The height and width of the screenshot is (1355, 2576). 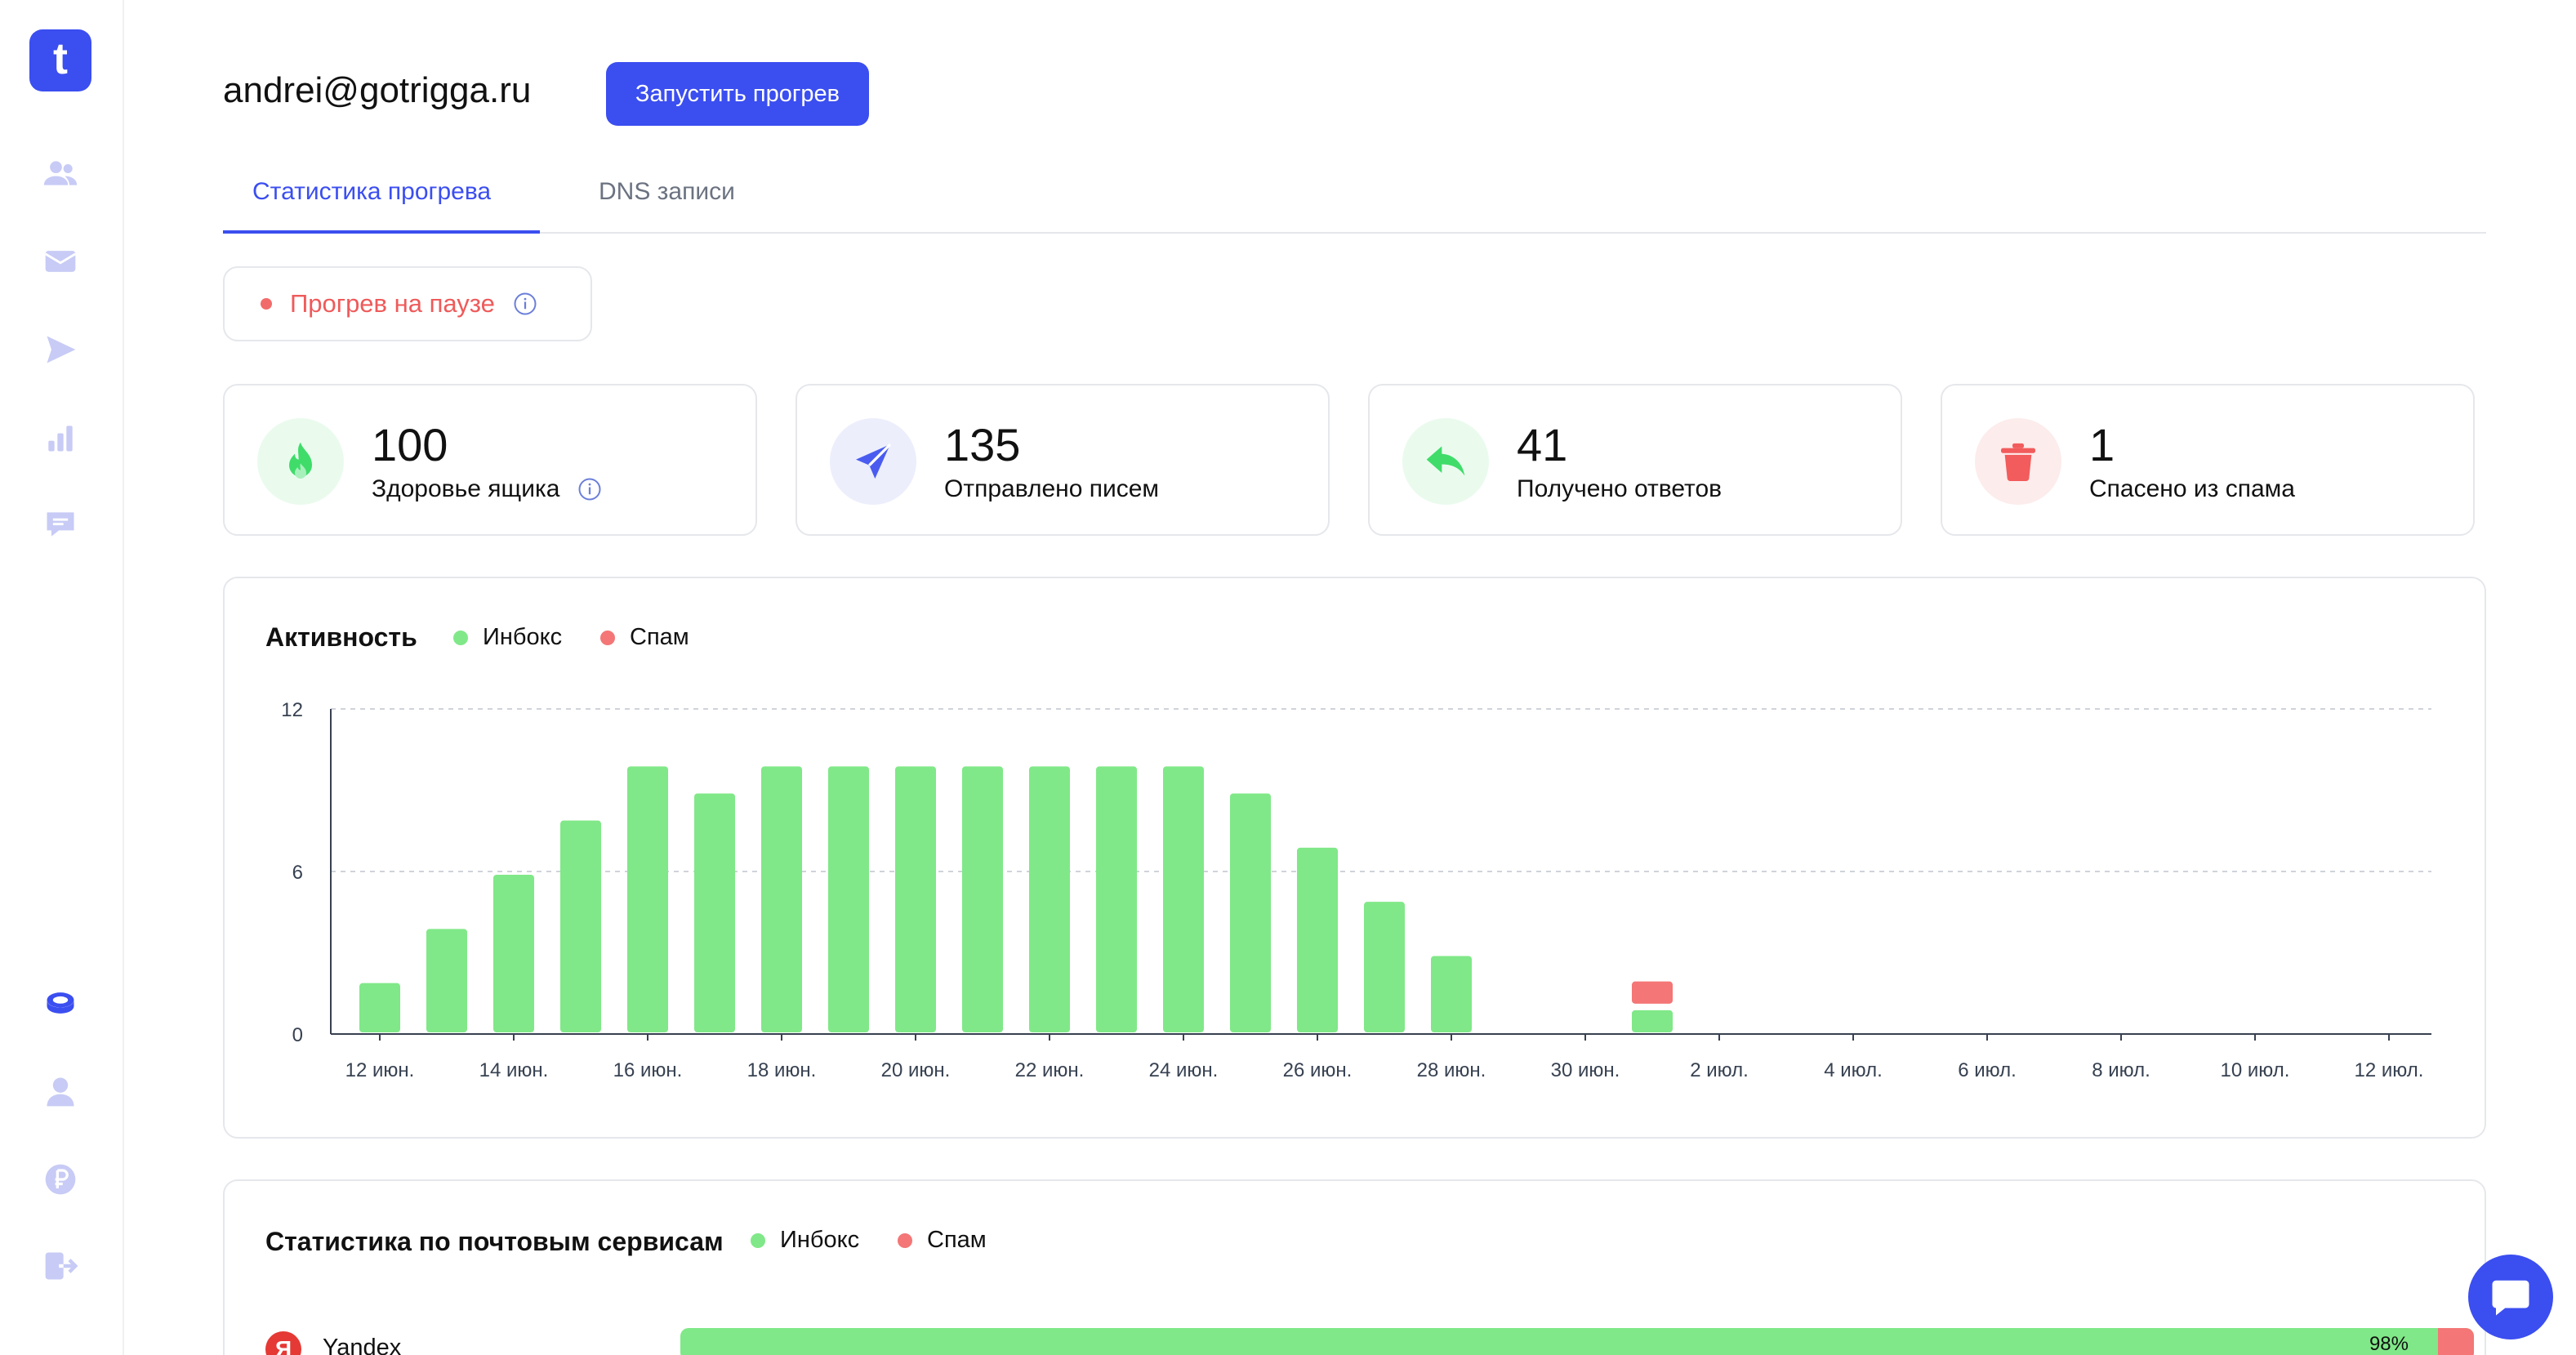 I want to click on support-chat-button, so click(x=2510, y=1297).